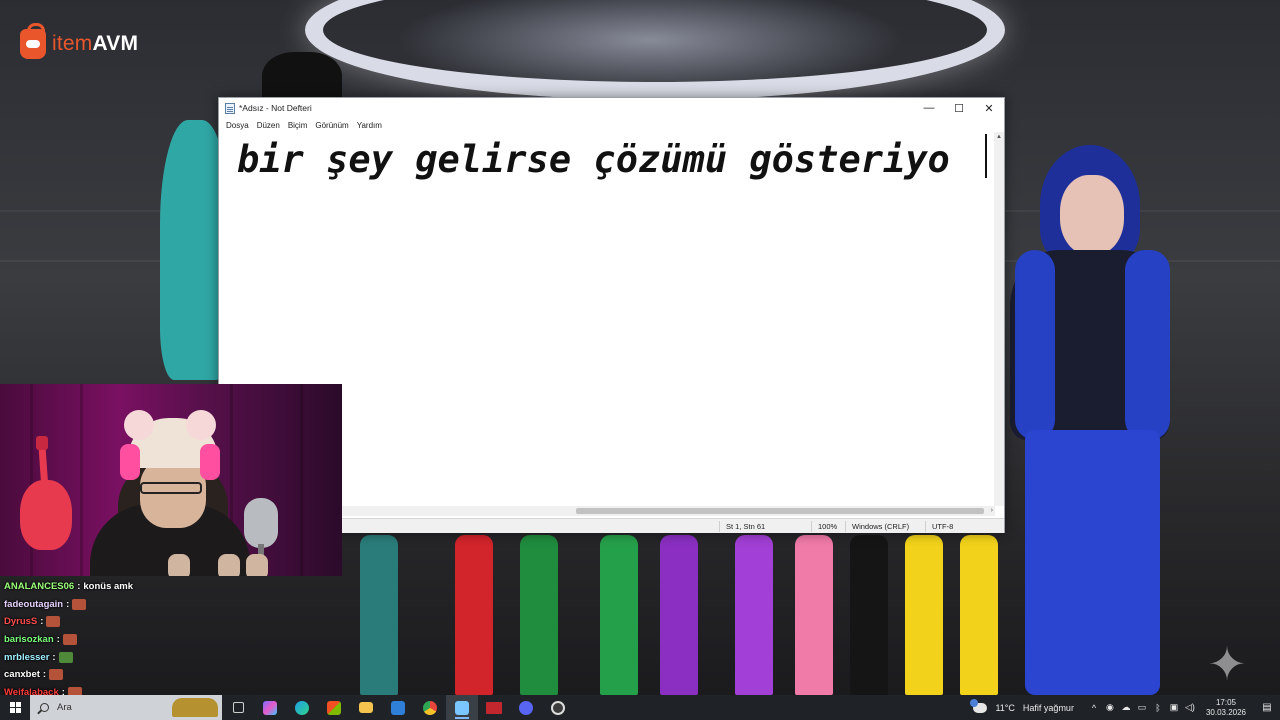 This screenshot has width=1280, height=720. I want to click on voice-meter-icon, so click(494, 707).